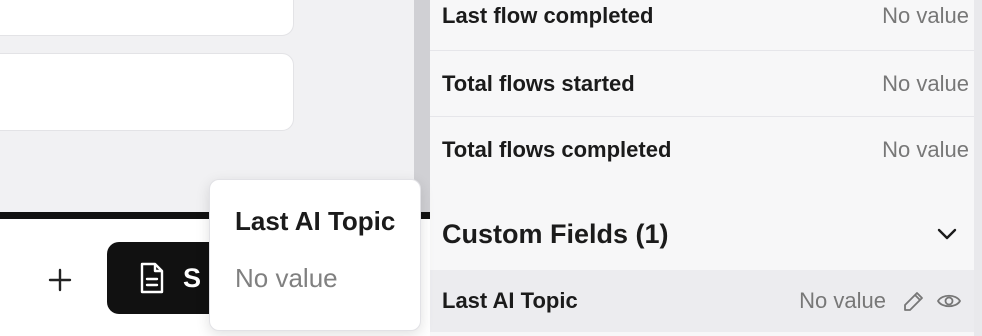  I want to click on pencil-icon, so click(914, 301).